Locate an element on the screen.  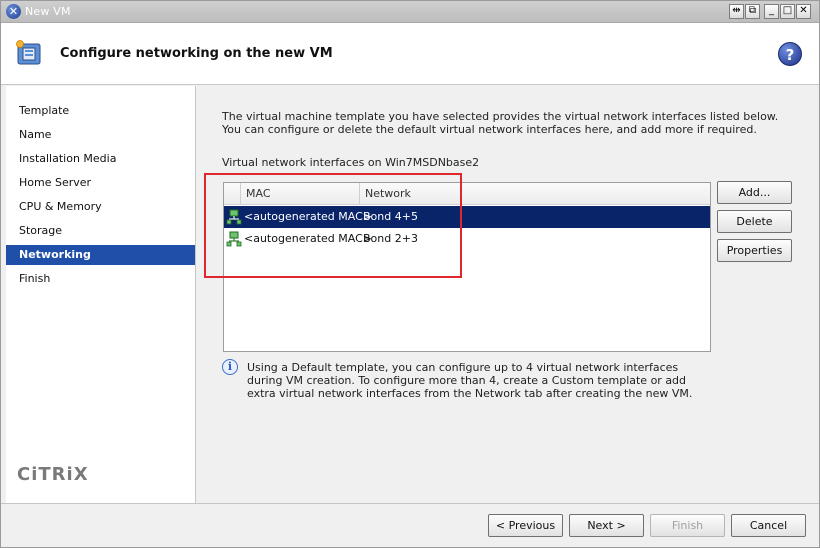
delete-button: Delete is located at coordinates (754, 221).